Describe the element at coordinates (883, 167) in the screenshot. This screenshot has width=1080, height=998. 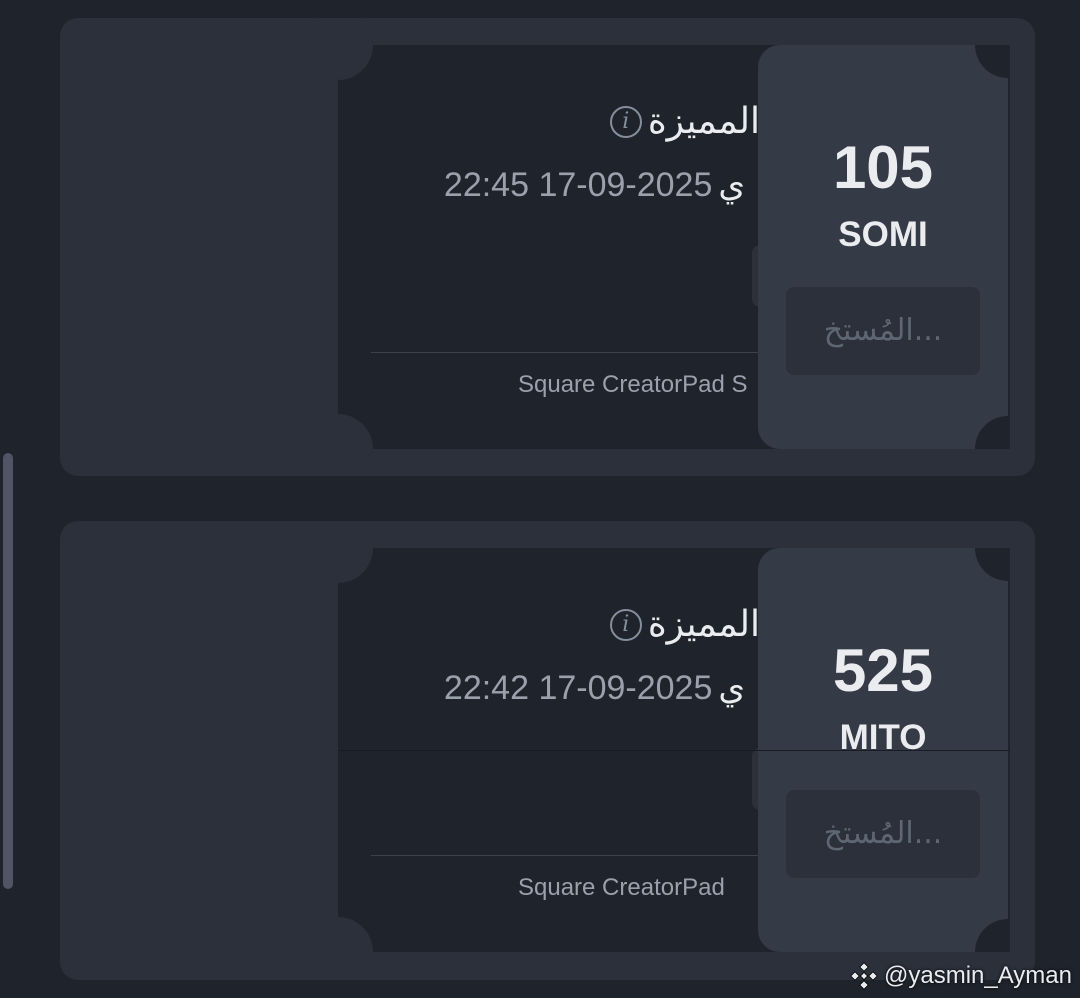
I see `voucher-amount: 105` at that location.